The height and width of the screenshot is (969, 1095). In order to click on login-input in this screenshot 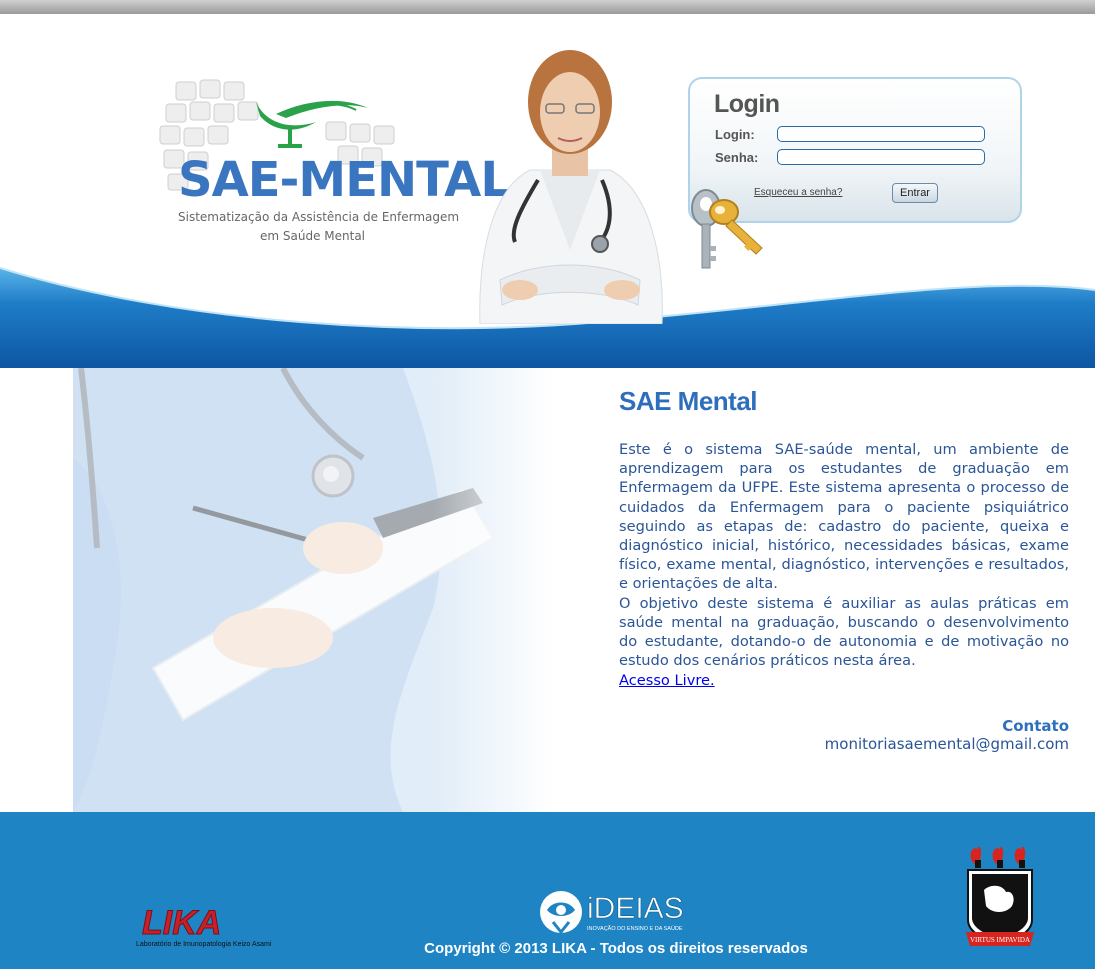, I will do `click(881, 134)`.